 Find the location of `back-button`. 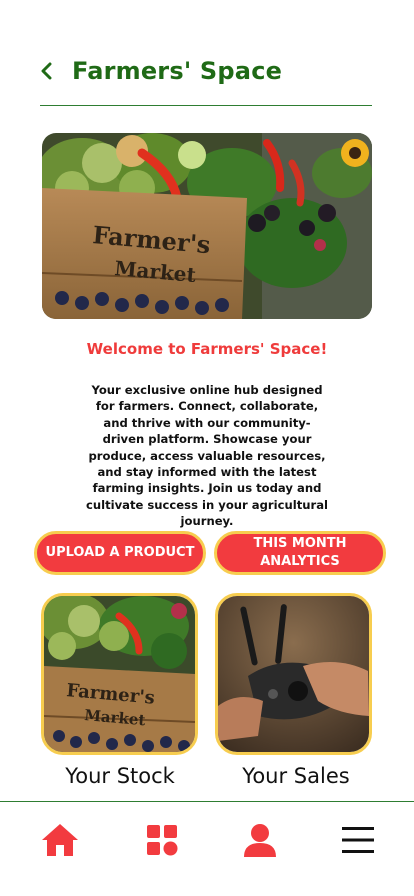

back-button is located at coordinates (52, 71).